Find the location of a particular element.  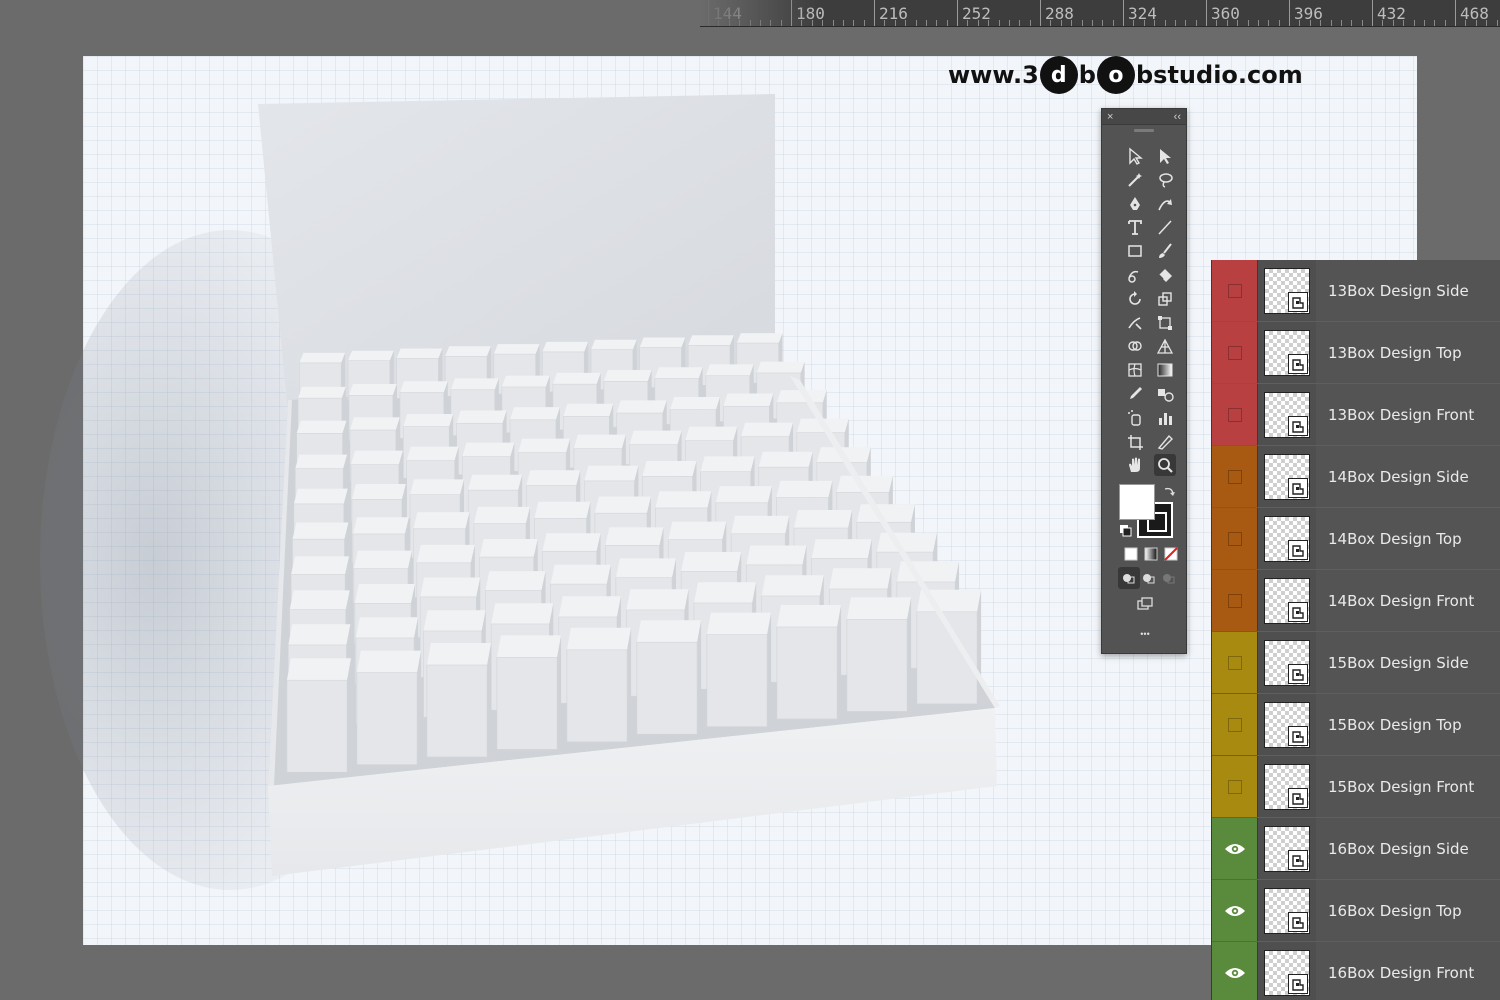

layer-name: 16Box Design Front is located at coordinates (1408, 971).